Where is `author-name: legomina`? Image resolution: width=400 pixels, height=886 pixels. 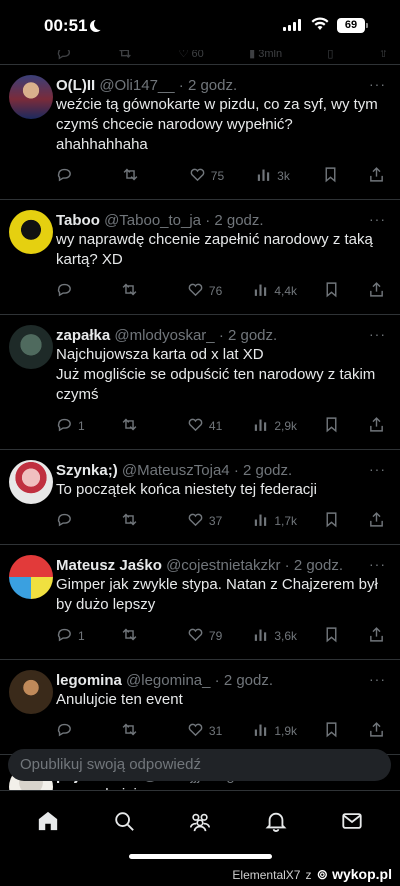 author-name: legomina is located at coordinates (89, 680).